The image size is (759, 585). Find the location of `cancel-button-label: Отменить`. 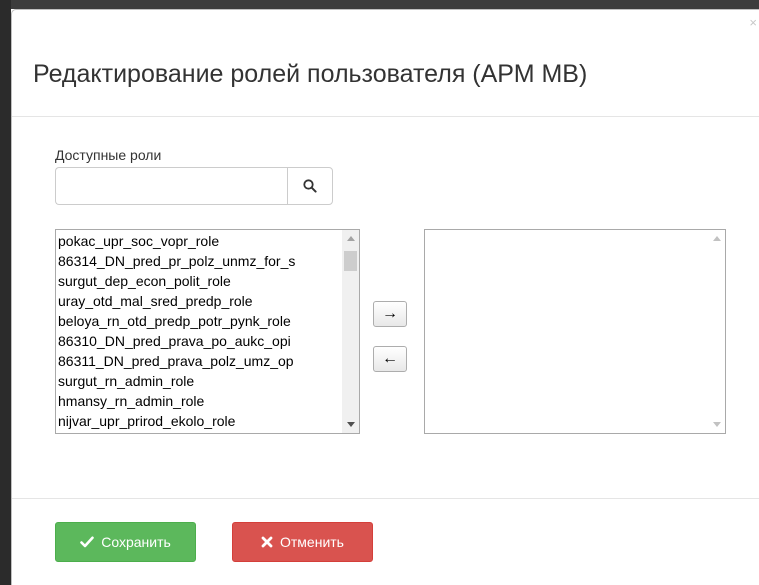

cancel-button-label: Отменить is located at coordinates (312, 542).